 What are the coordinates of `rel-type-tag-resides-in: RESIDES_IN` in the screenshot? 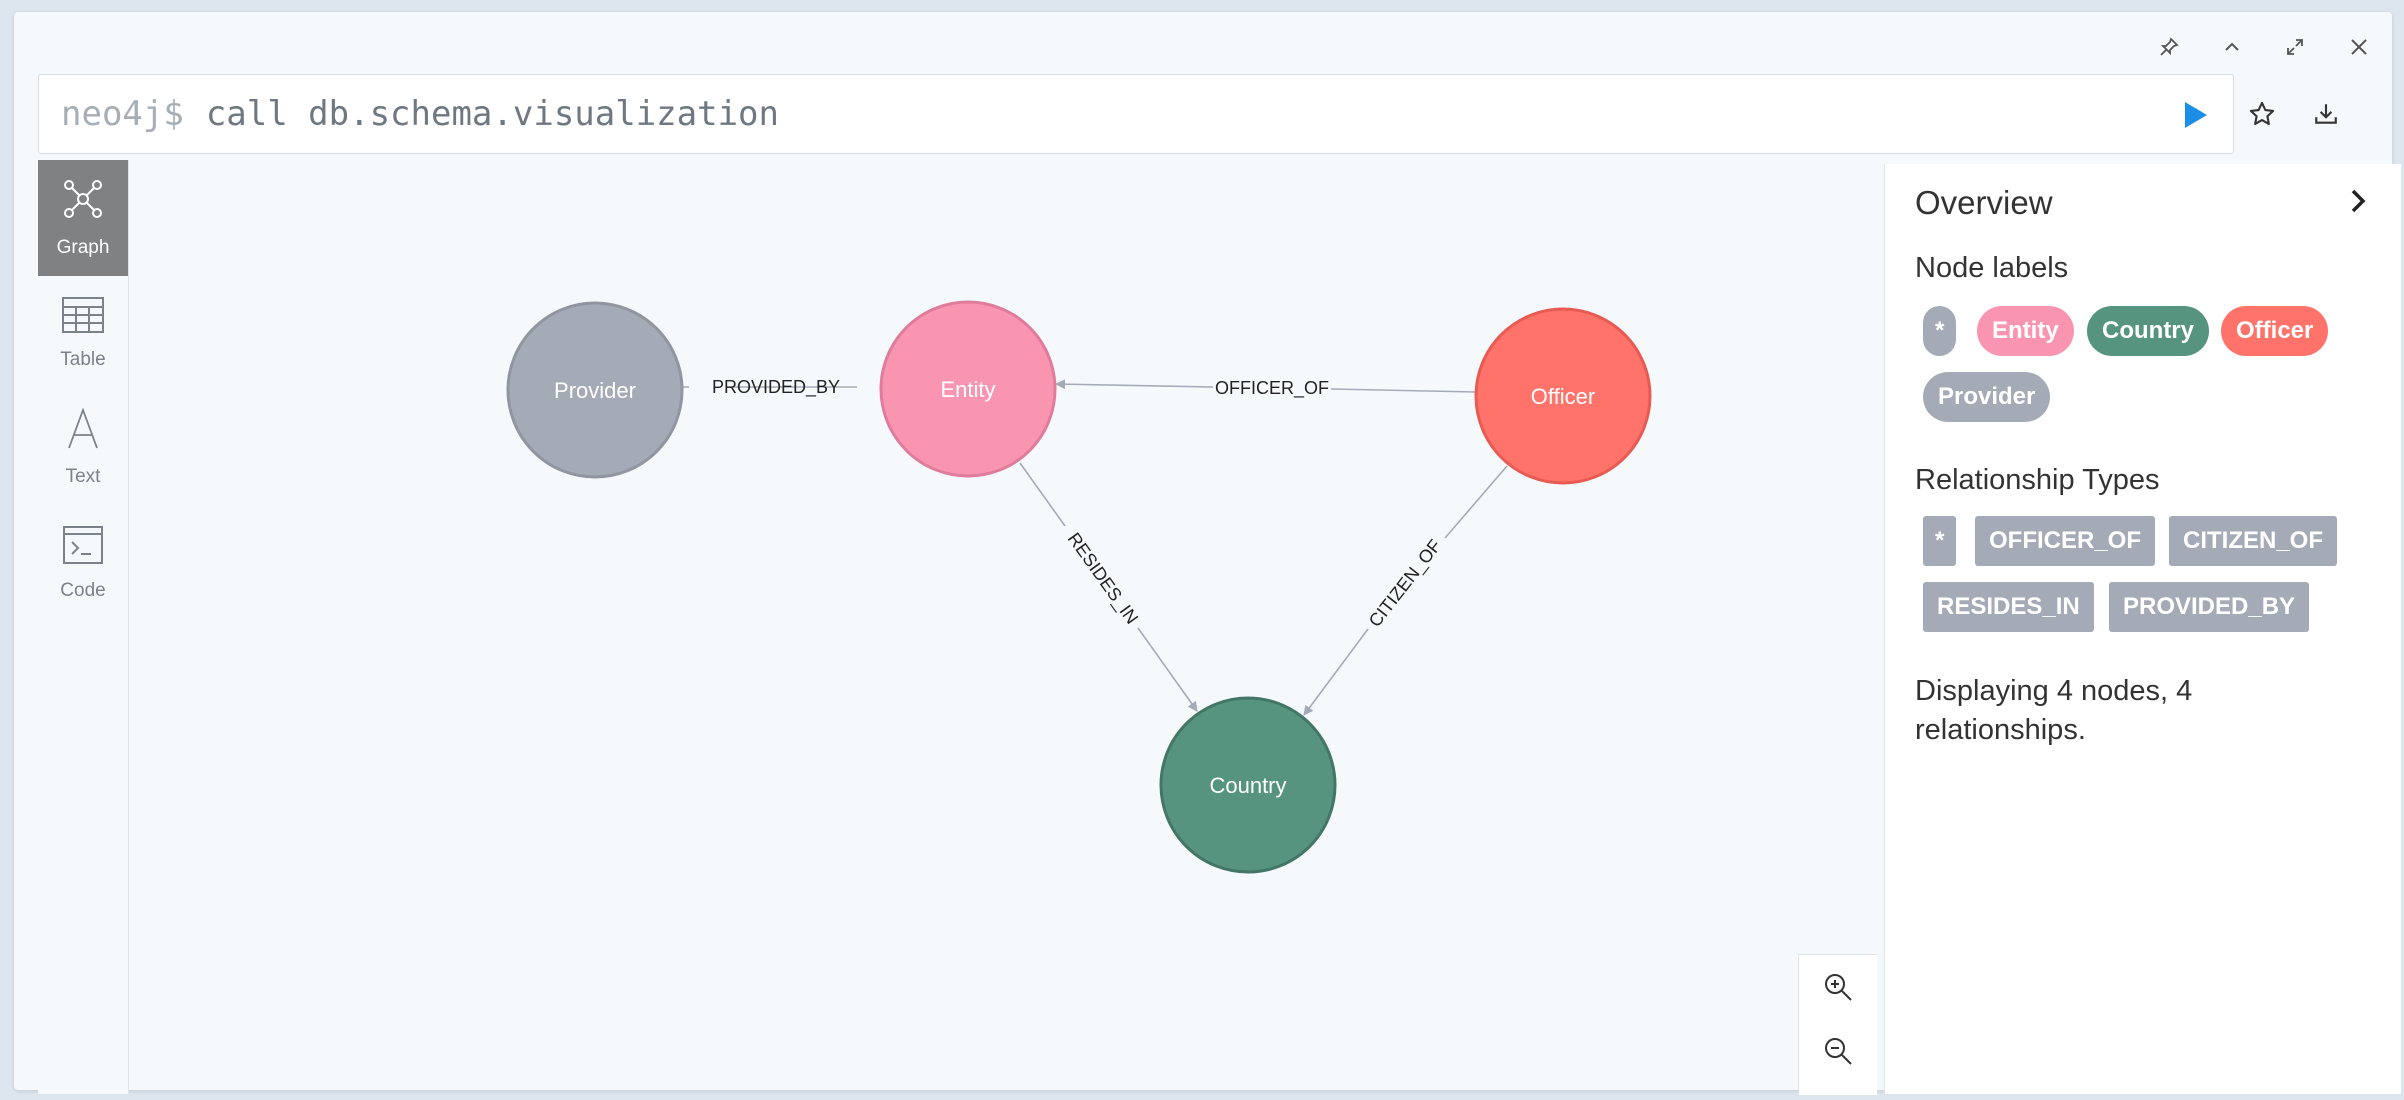 It's located at (2008, 607).